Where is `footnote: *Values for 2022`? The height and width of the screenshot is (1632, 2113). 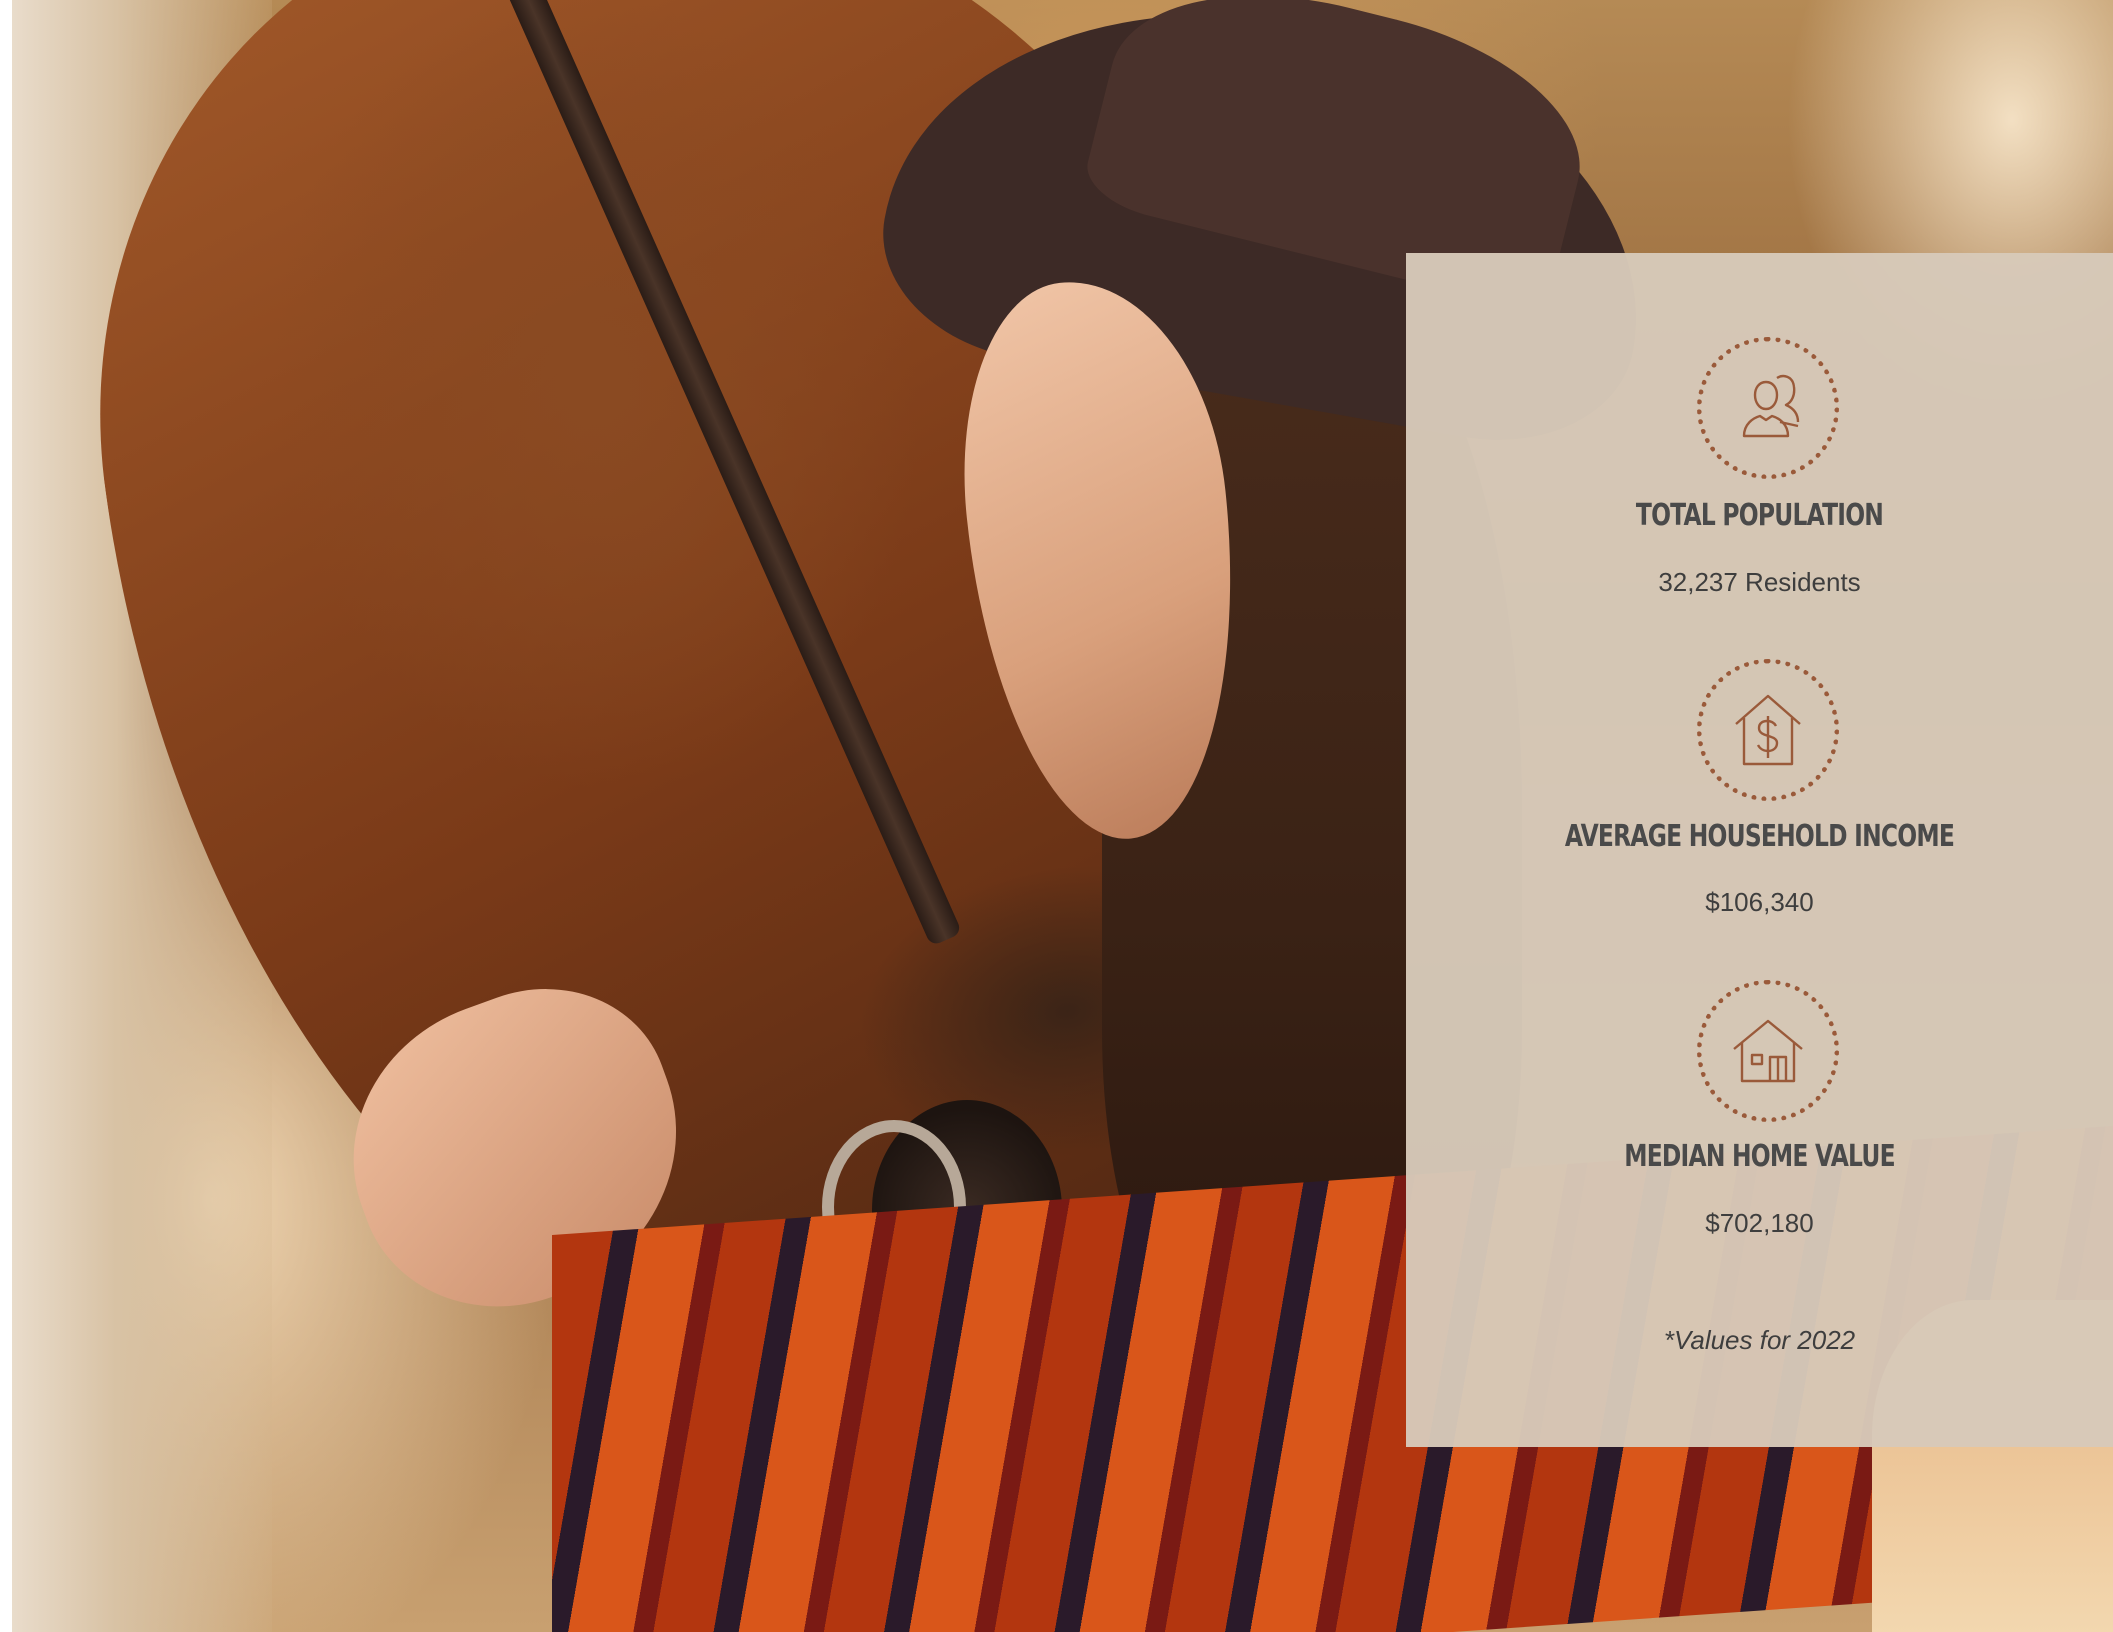
footnote: *Values for 2022 is located at coordinates (1759, 1340).